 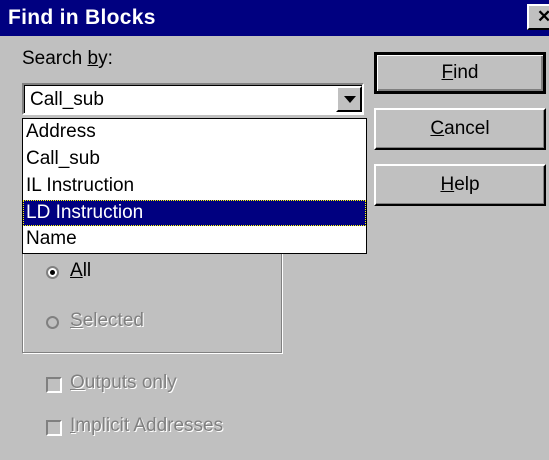 What do you see at coordinates (460, 185) in the screenshot?
I see `help-button: Help` at bounding box center [460, 185].